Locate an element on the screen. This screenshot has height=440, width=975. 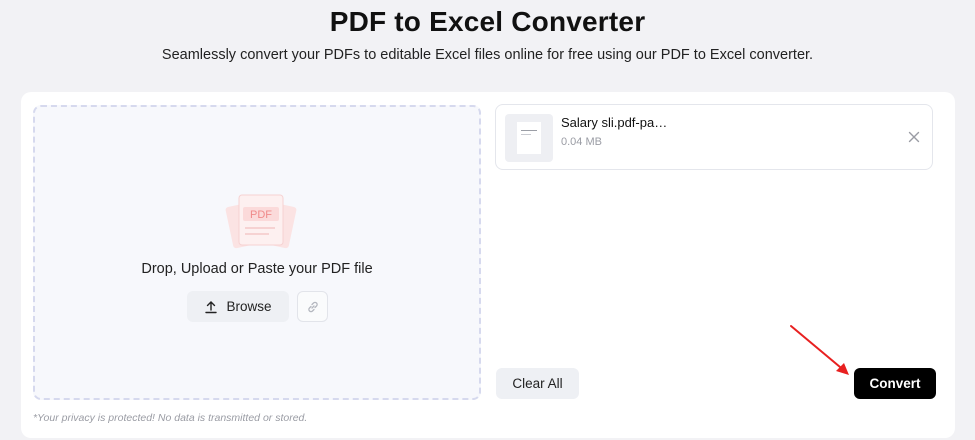
red-arrow-annotation-icon is located at coordinates (819, 350).